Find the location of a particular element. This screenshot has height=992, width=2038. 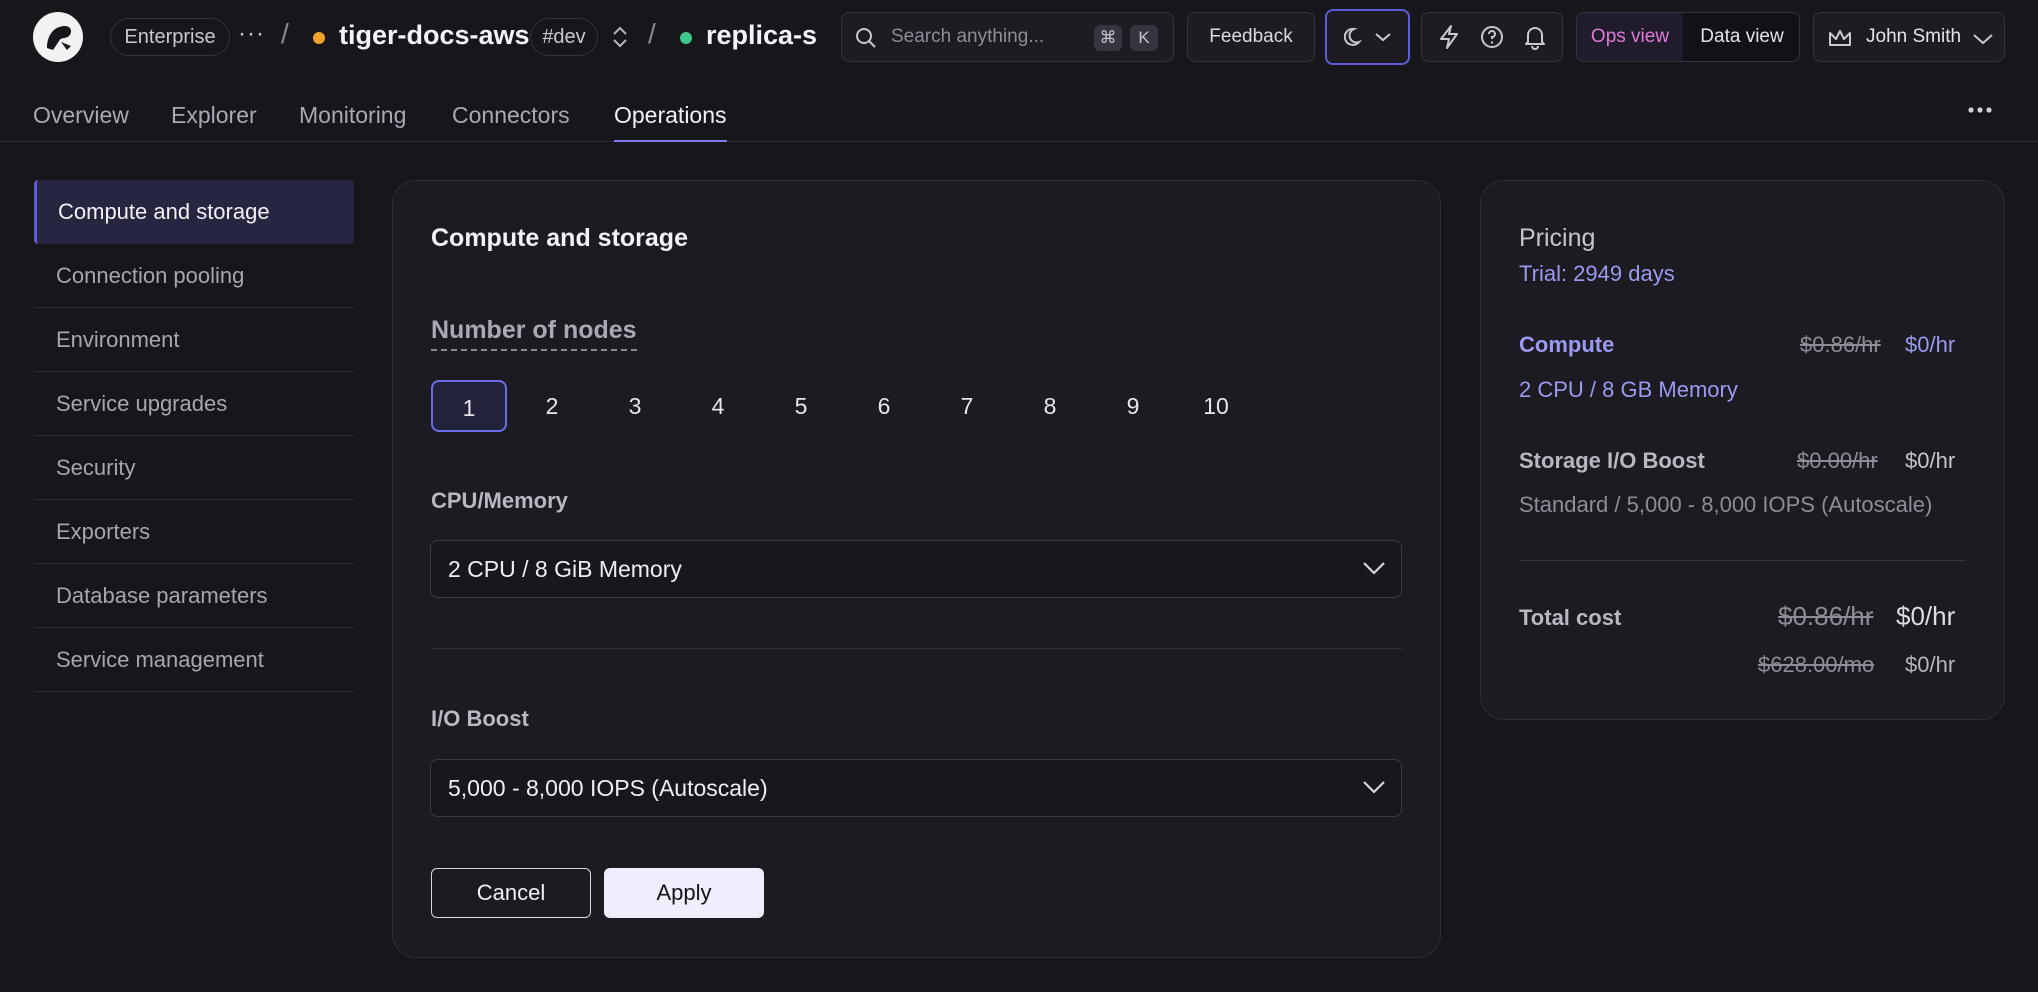

ops-view-button: Ops view is located at coordinates (1630, 37).